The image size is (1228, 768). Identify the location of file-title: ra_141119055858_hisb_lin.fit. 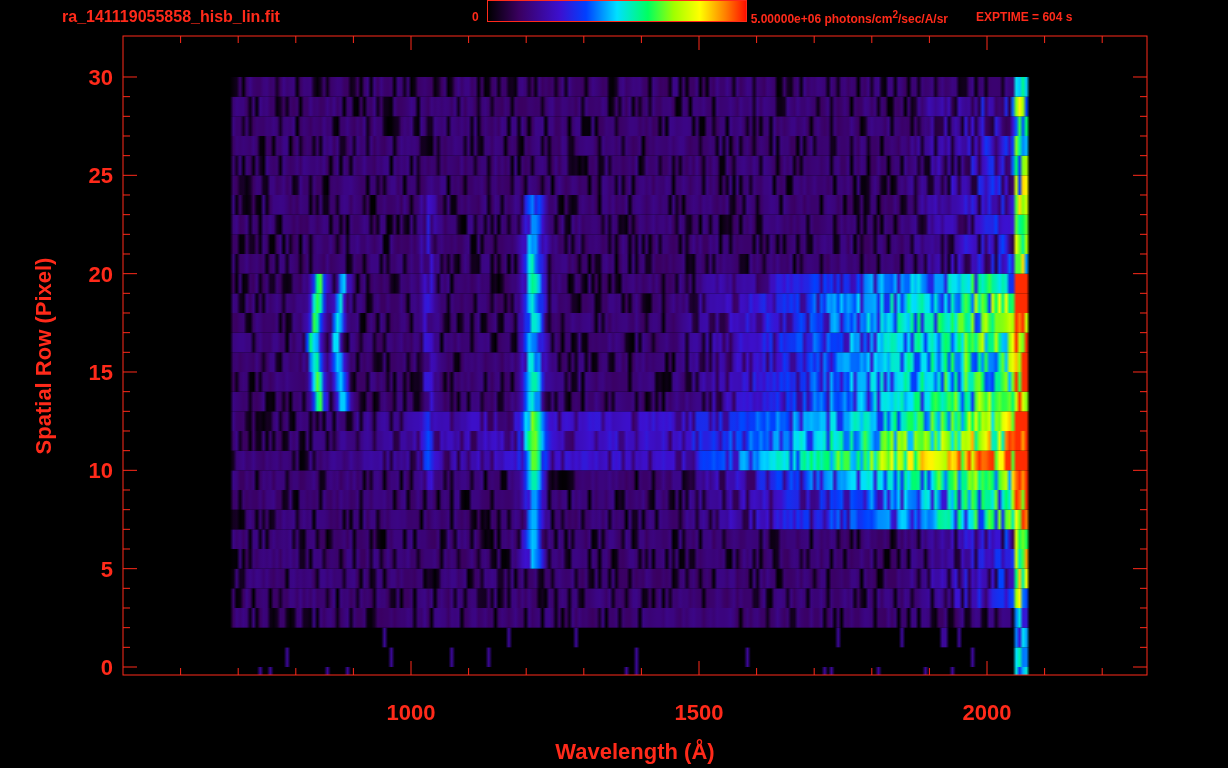
(171, 17).